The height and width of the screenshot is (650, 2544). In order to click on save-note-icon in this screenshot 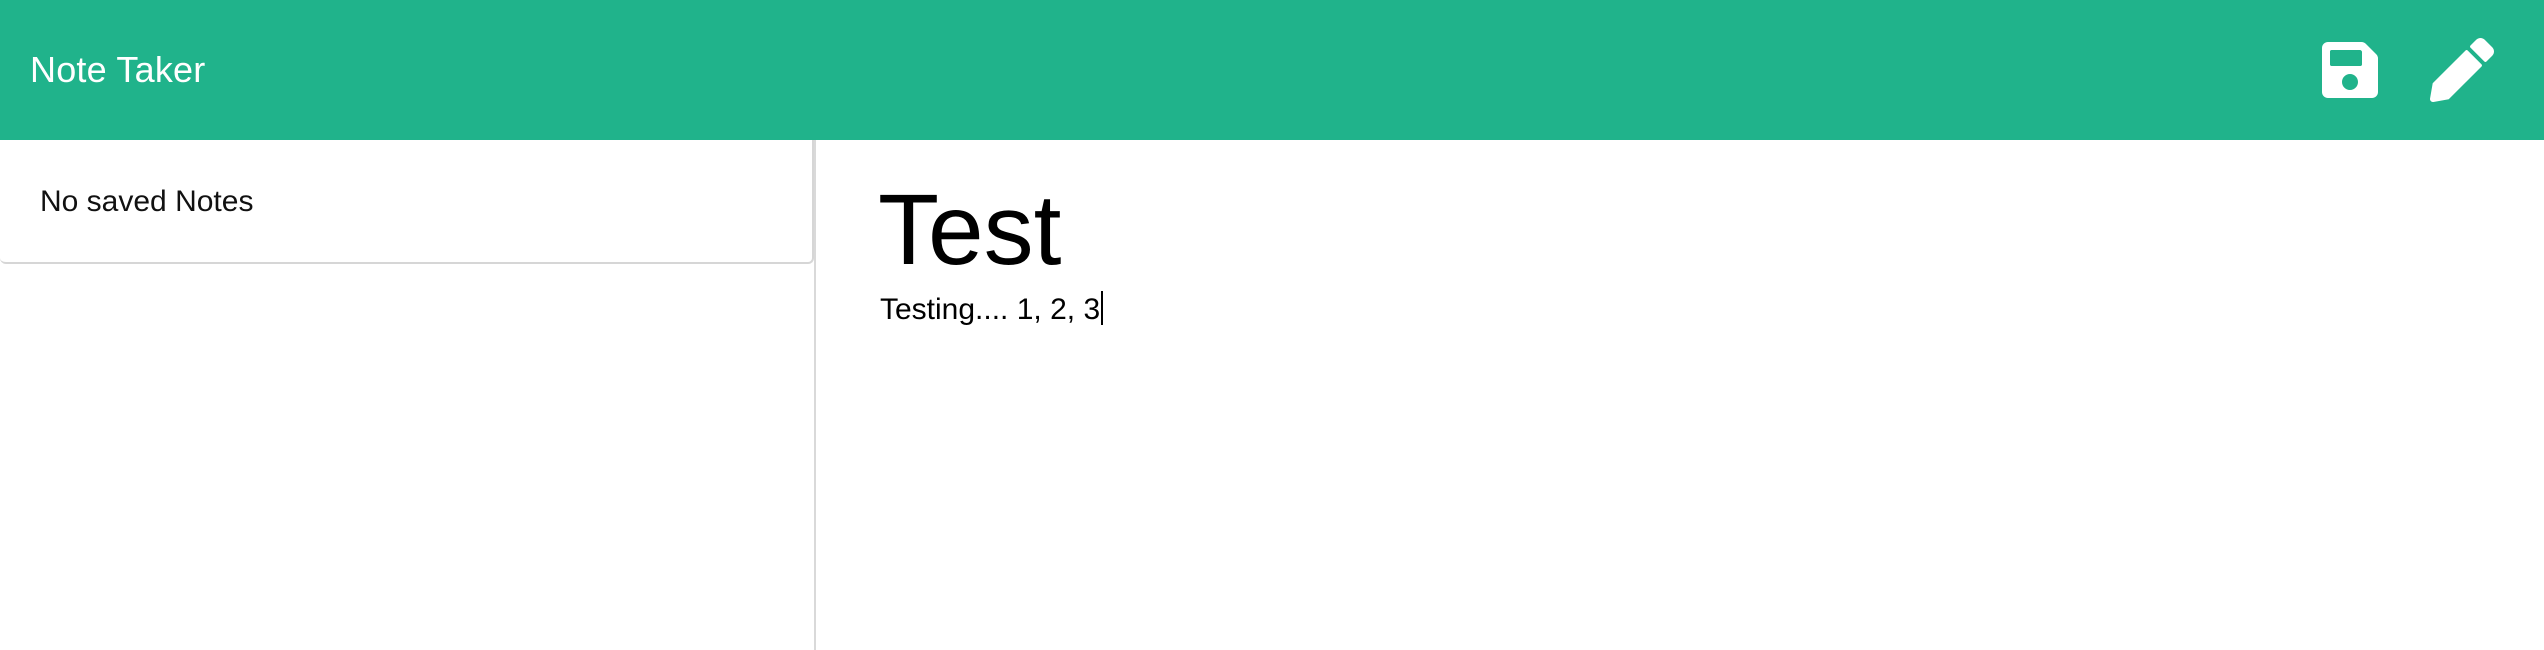, I will do `click(2350, 70)`.